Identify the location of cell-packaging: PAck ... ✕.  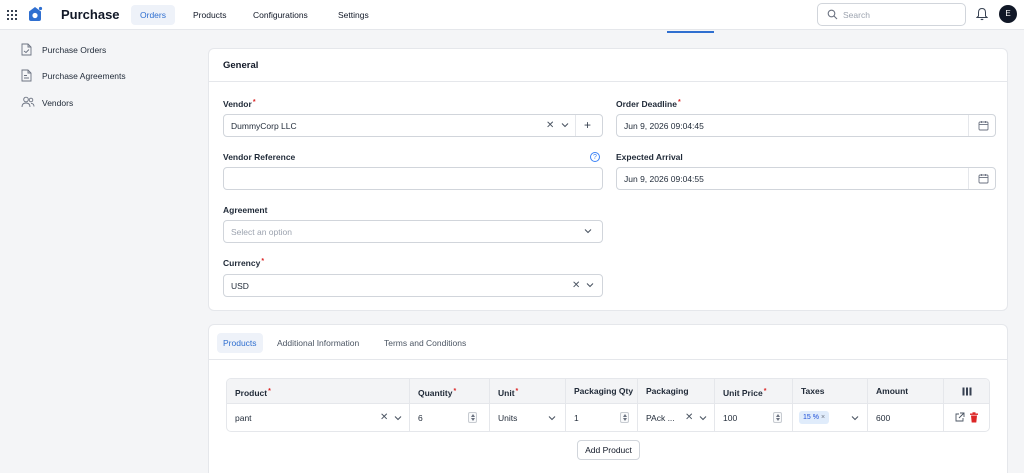
(676, 417).